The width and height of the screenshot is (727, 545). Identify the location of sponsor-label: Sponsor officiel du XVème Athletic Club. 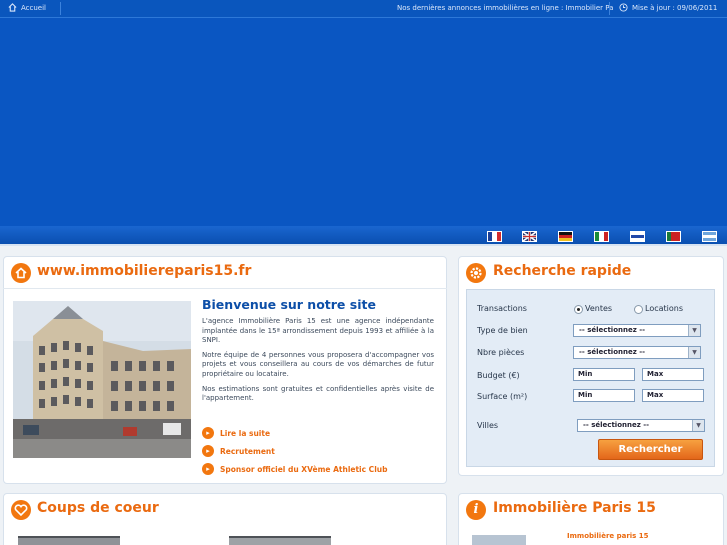
(304, 469).